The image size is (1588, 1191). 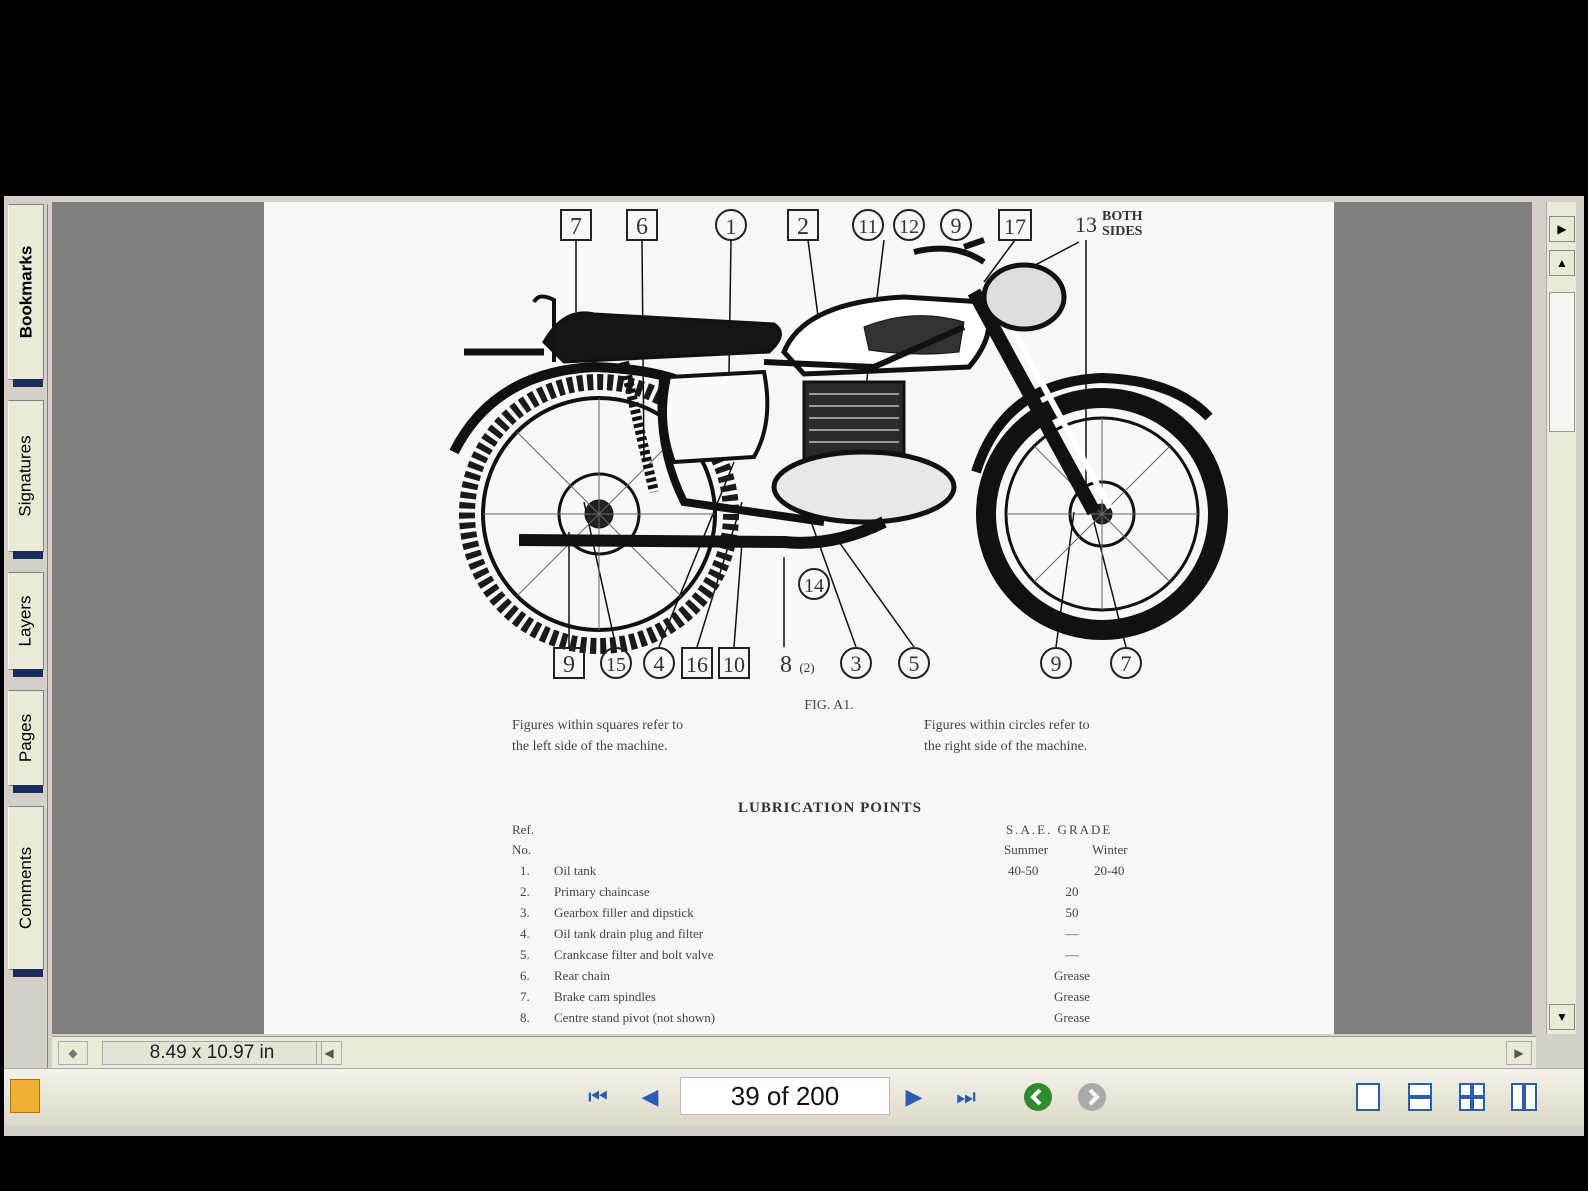 I want to click on page-number-input: 39 of 200, so click(x=785, y=1096).